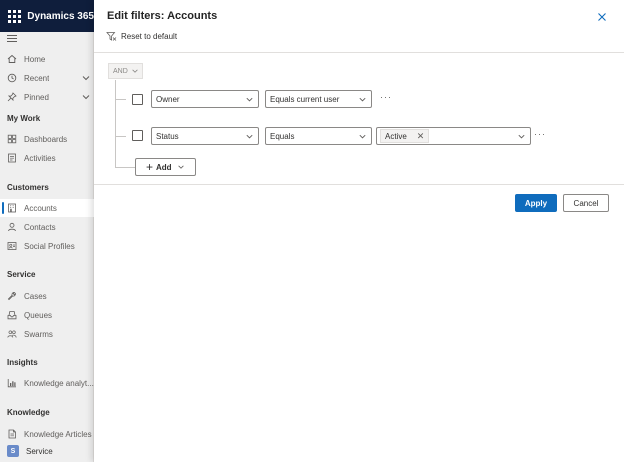  I want to click on person-icon, so click(12, 227).